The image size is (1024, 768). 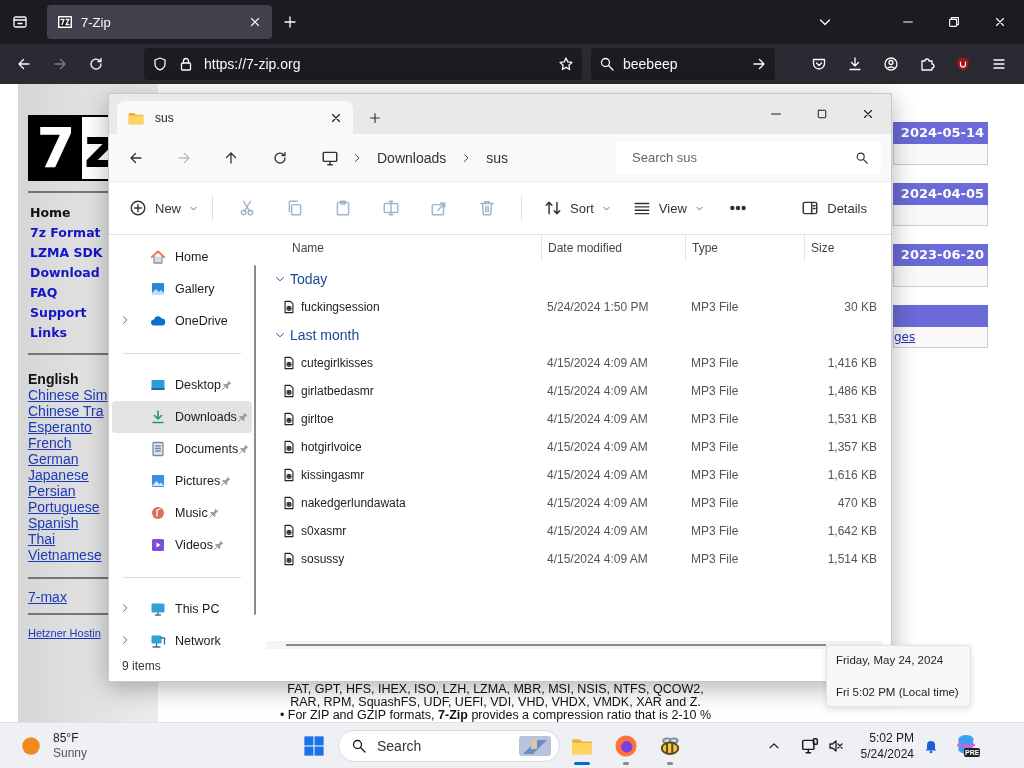 I want to click on breadcrumb-item: Downloads, so click(x=412, y=157).